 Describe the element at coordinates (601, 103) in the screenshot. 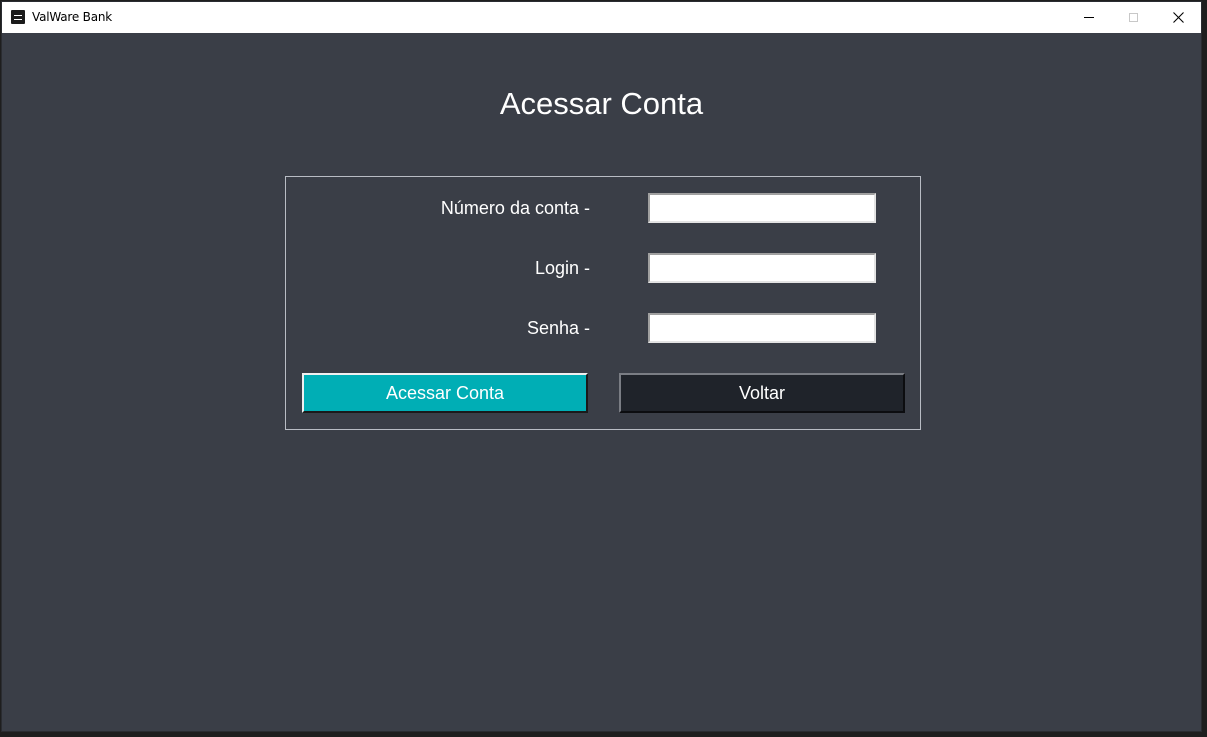

I see `page-title: Acessar Conta` at that location.